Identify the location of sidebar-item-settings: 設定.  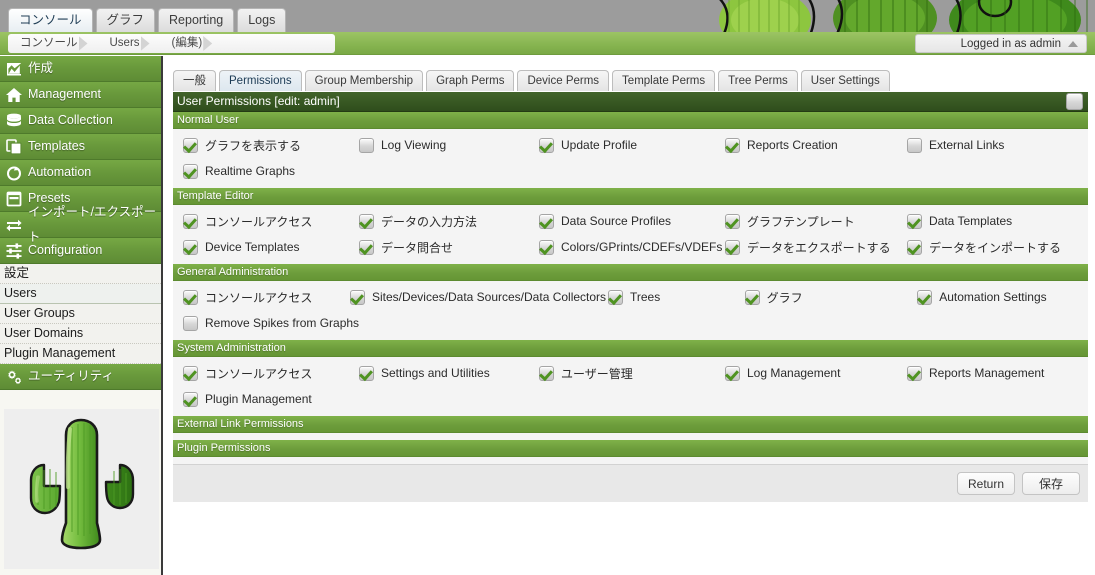
(80, 274).